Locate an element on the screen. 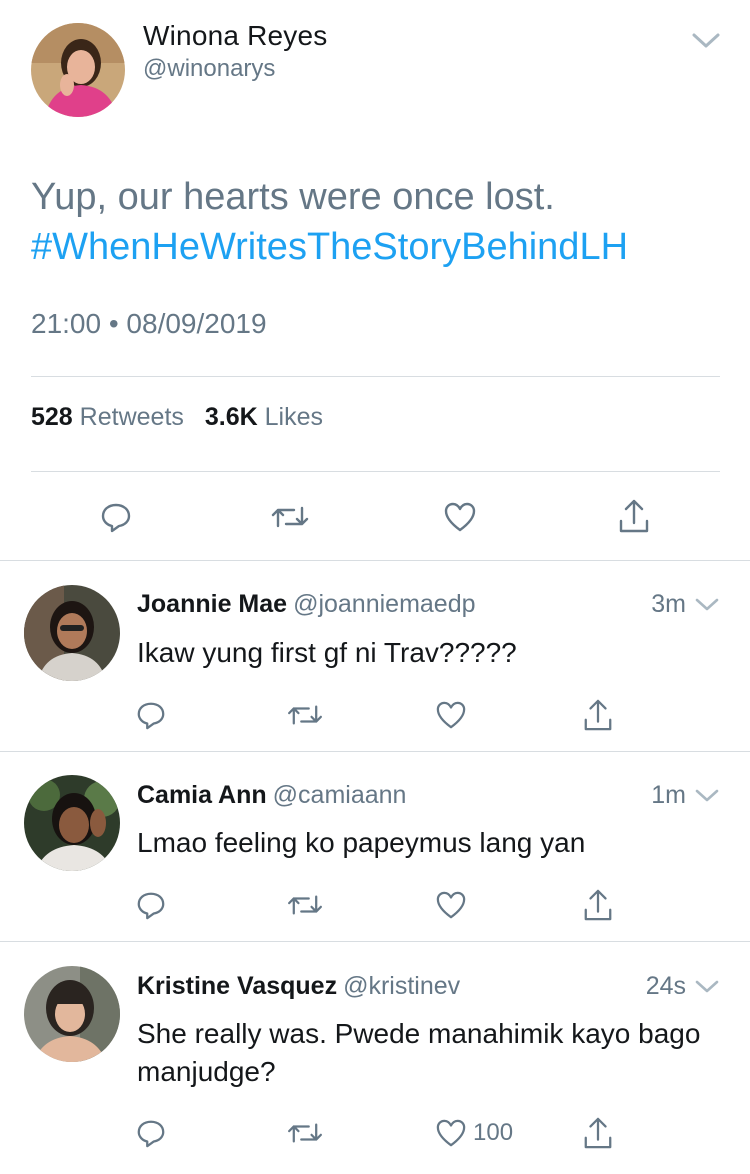  tweet-stats: 528 Retweets 3.6K Likes is located at coordinates (177, 417).